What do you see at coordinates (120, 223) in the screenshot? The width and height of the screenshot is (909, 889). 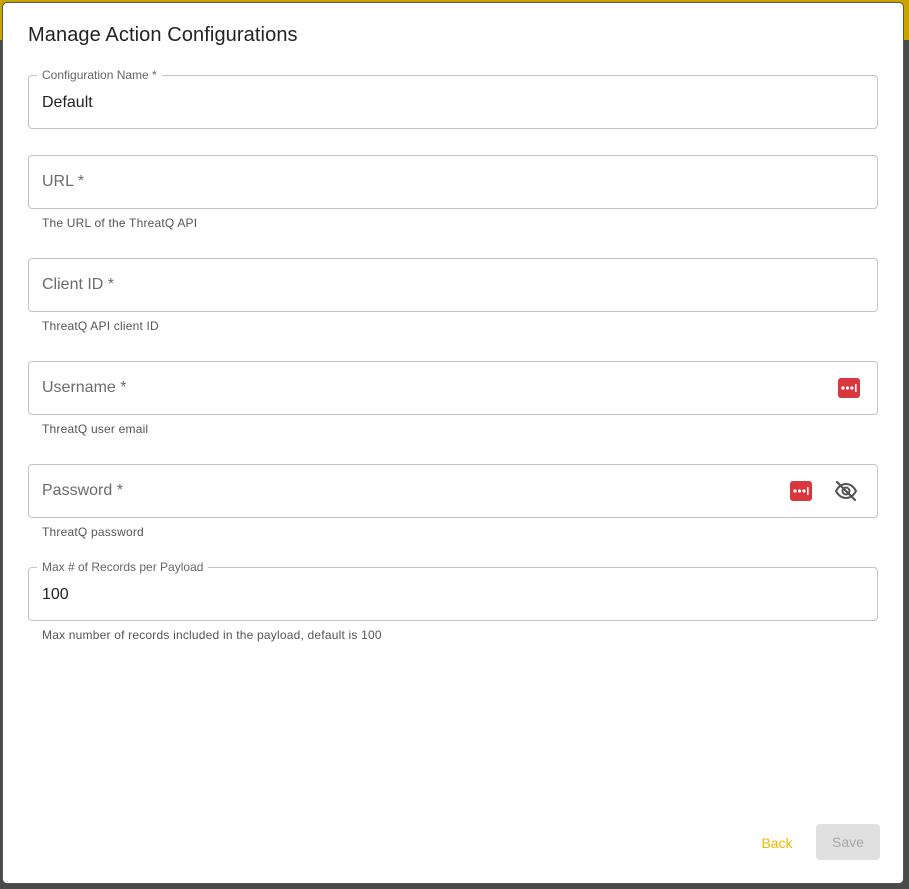 I see `url-helper-text: The URL of the ThreatQ API` at bounding box center [120, 223].